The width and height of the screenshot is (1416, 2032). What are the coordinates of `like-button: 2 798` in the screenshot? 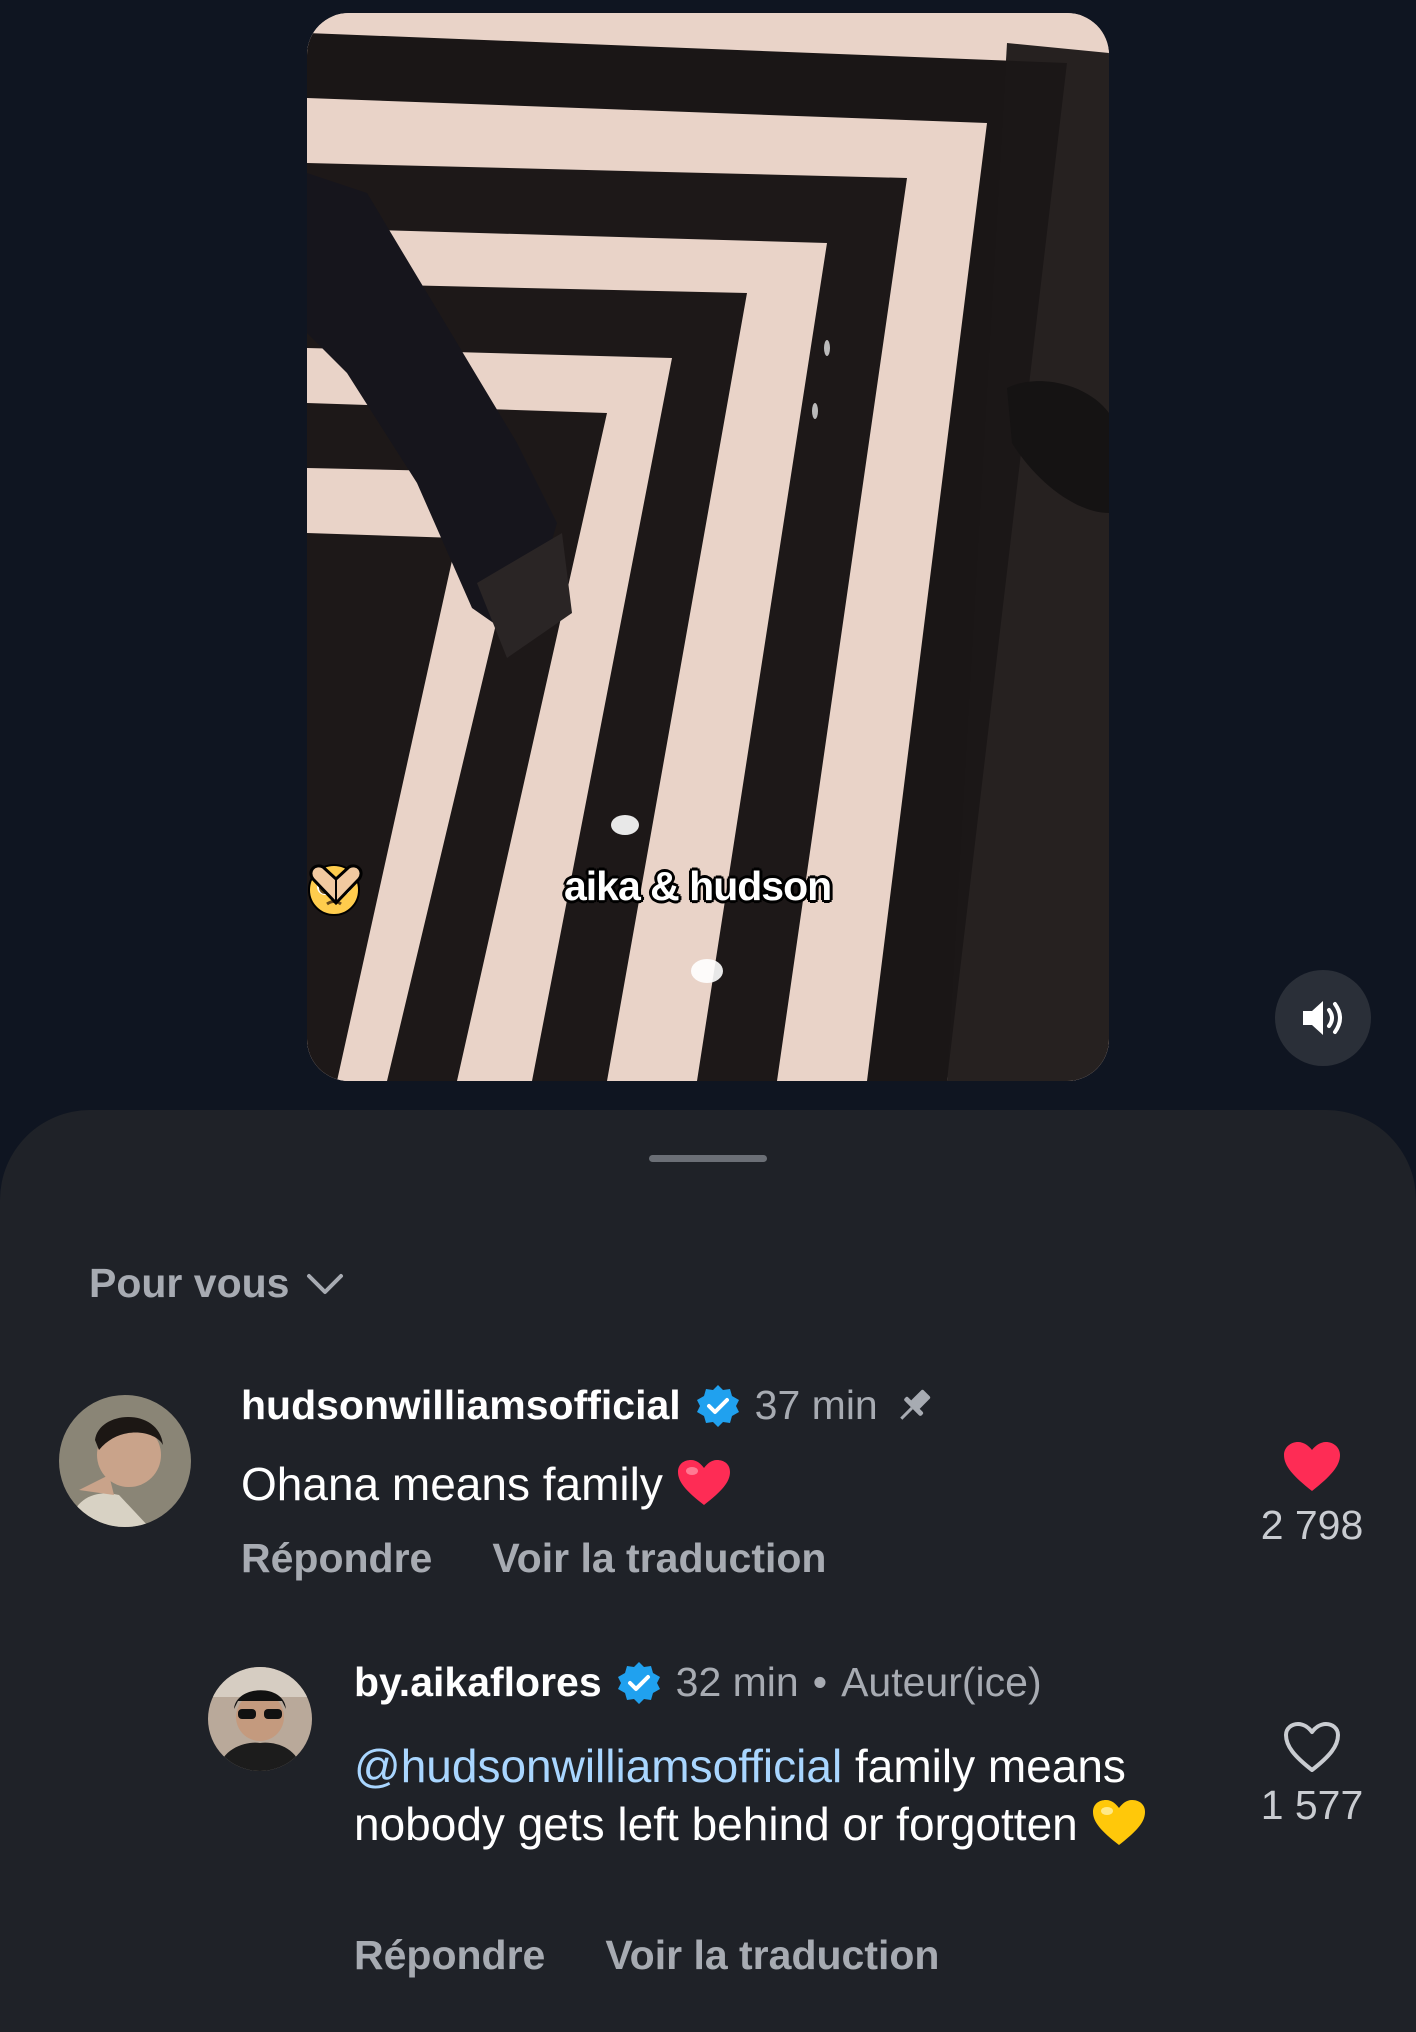 It's located at (1312, 1494).